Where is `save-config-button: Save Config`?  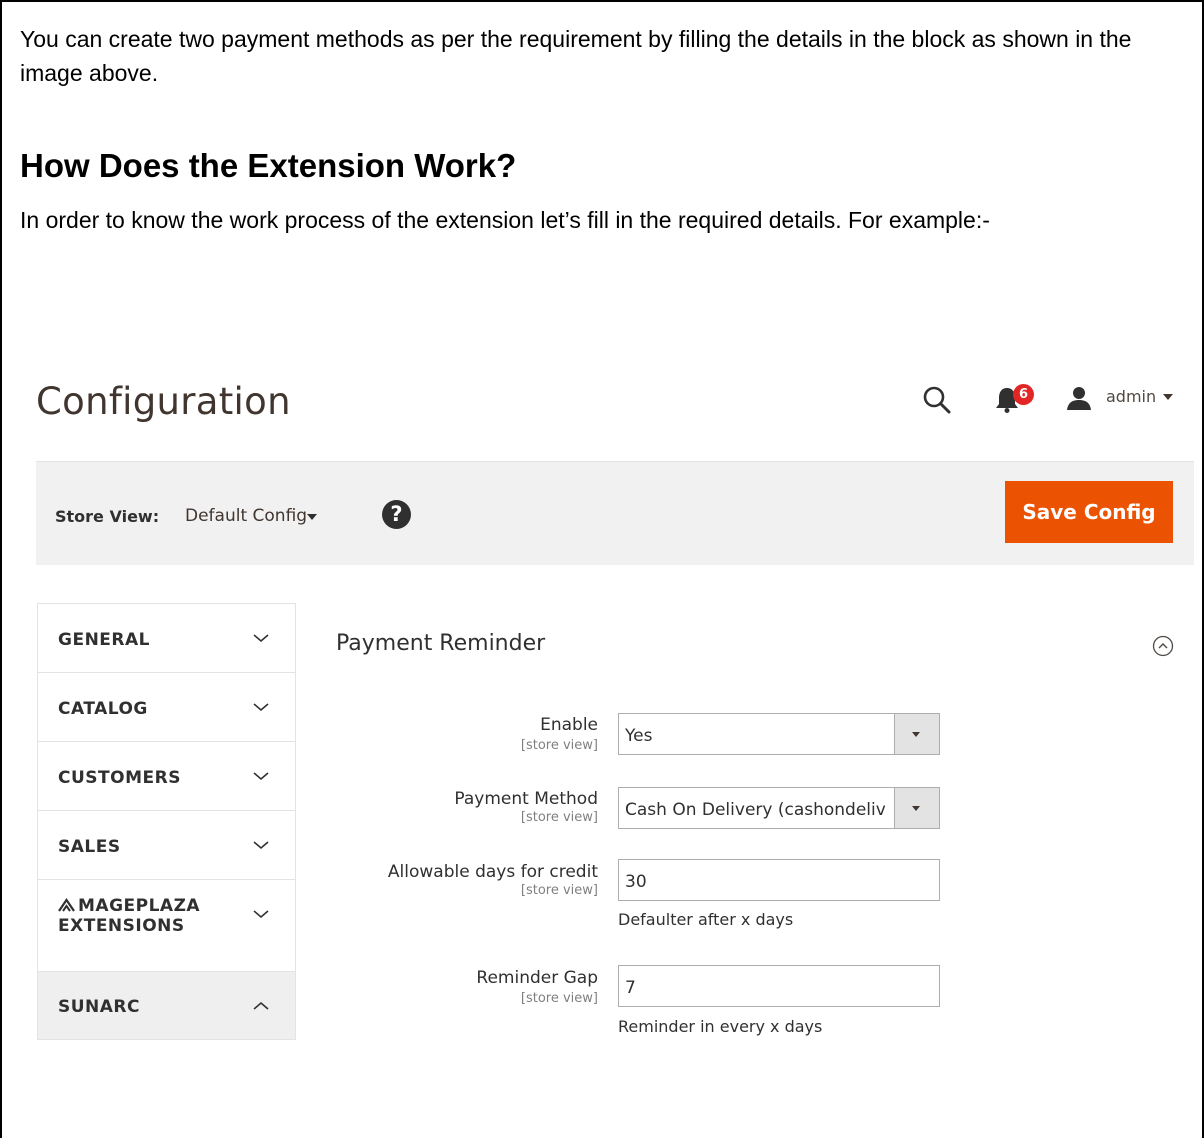
save-config-button: Save Config is located at coordinates (1089, 512).